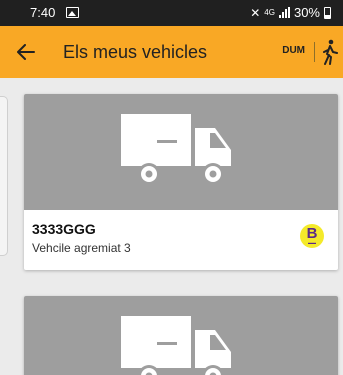 This screenshot has height=375, width=343. What do you see at coordinates (135, 51) in the screenshot?
I see `page-title: Els meus vehicles` at bounding box center [135, 51].